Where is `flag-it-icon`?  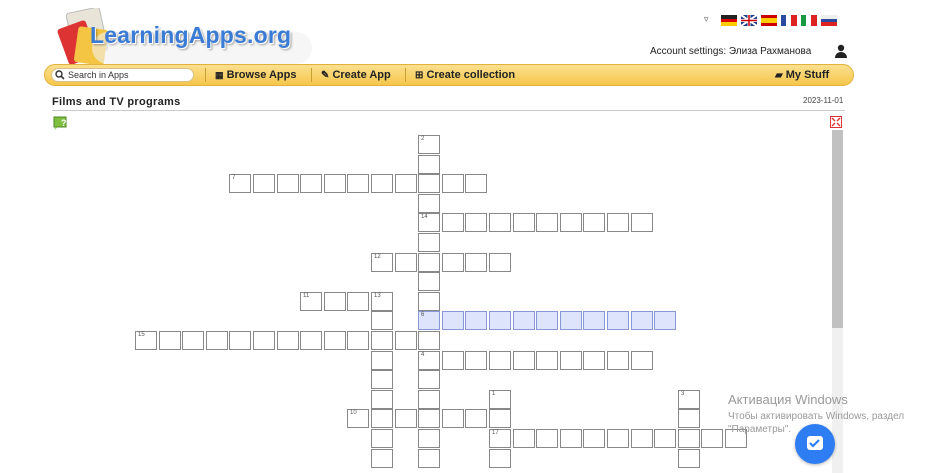 flag-it-icon is located at coordinates (809, 20).